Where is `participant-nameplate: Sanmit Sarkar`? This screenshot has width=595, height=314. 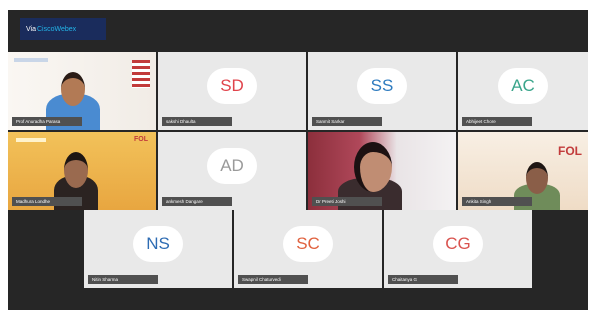
participant-nameplate: Sanmit Sarkar is located at coordinates (347, 121).